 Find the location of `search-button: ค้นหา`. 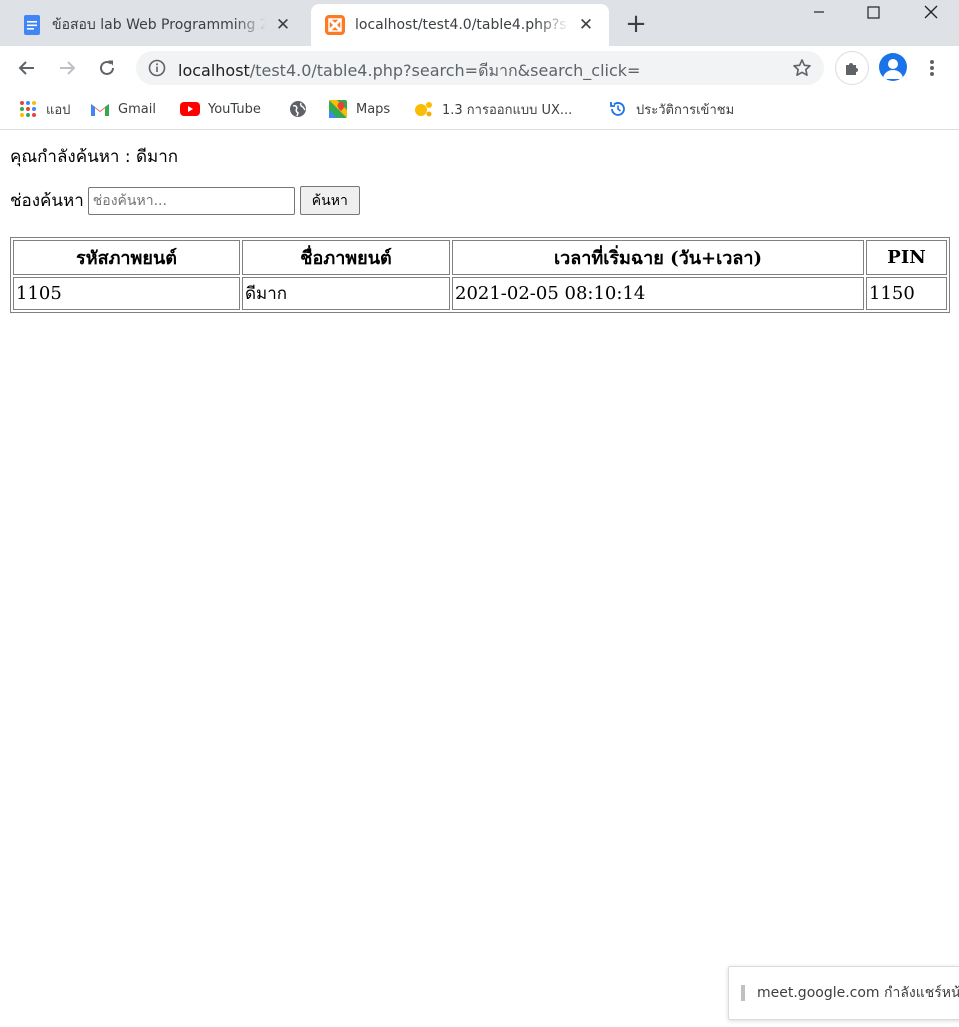

search-button: ค้นหา is located at coordinates (329, 200).